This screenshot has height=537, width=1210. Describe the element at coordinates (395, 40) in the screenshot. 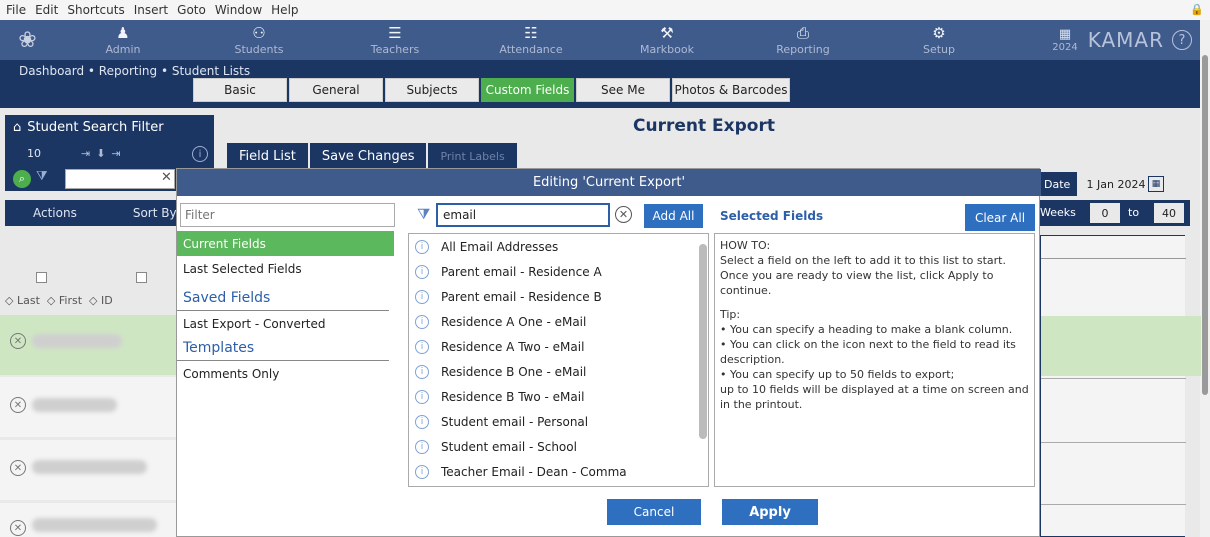

I see `nav-teachers: ☰ Teachers` at that location.